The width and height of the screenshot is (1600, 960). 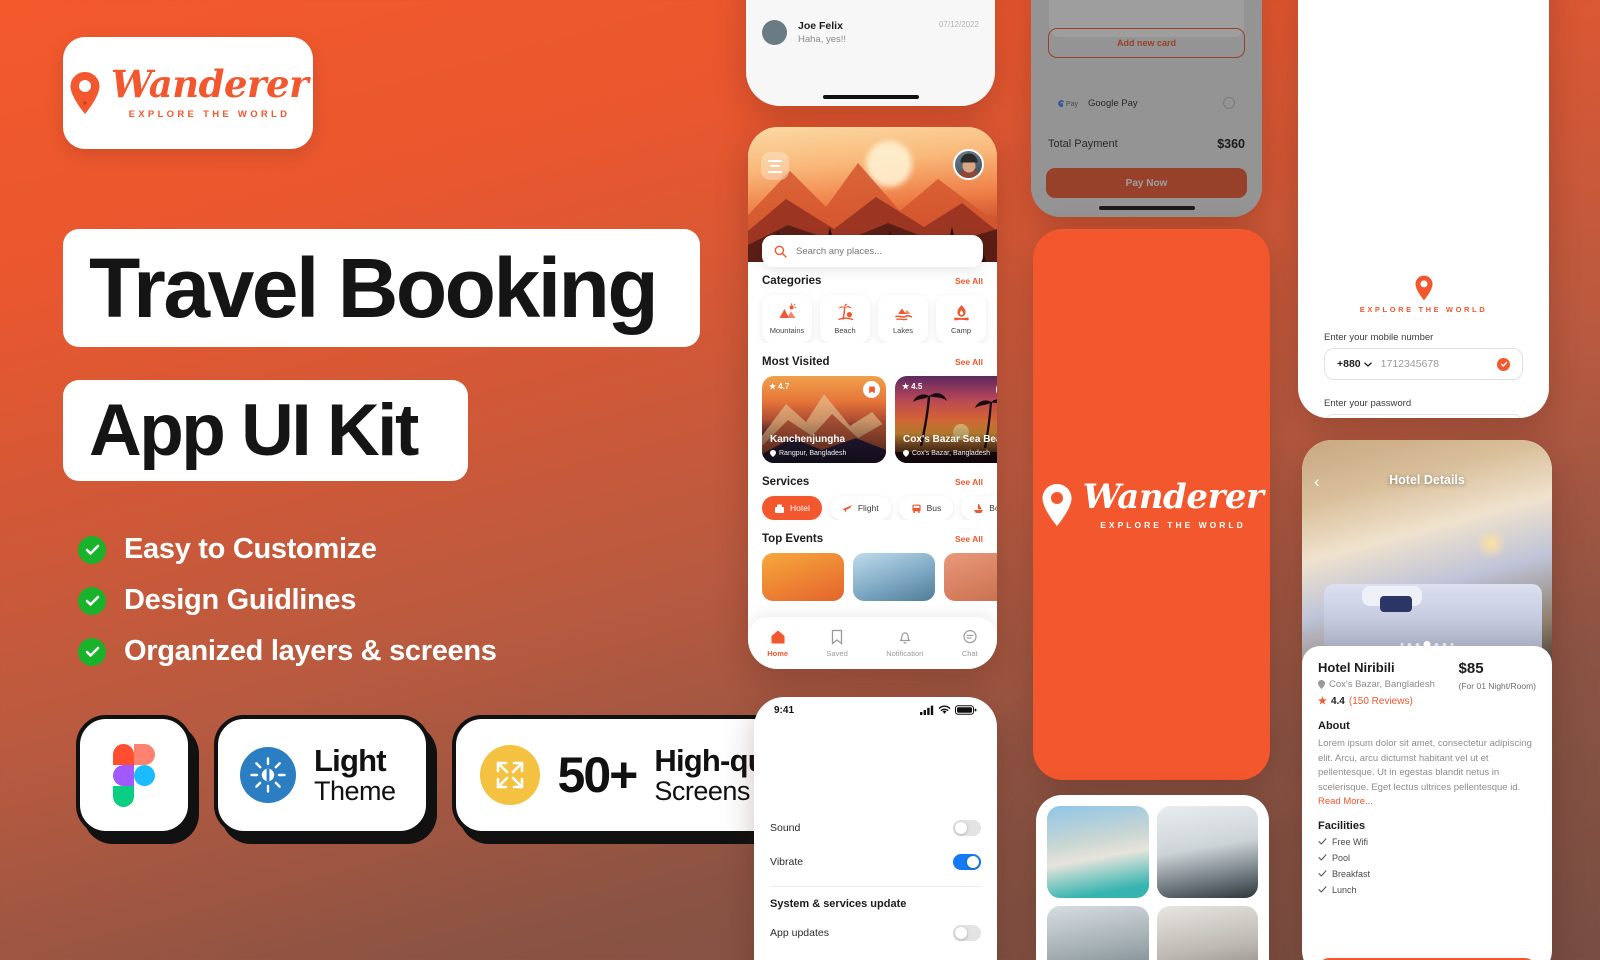 What do you see at coordinates (254, 430) in the screenshot?
I see `page-title-line2: App UI Kit` at bounding box center [254, 430].